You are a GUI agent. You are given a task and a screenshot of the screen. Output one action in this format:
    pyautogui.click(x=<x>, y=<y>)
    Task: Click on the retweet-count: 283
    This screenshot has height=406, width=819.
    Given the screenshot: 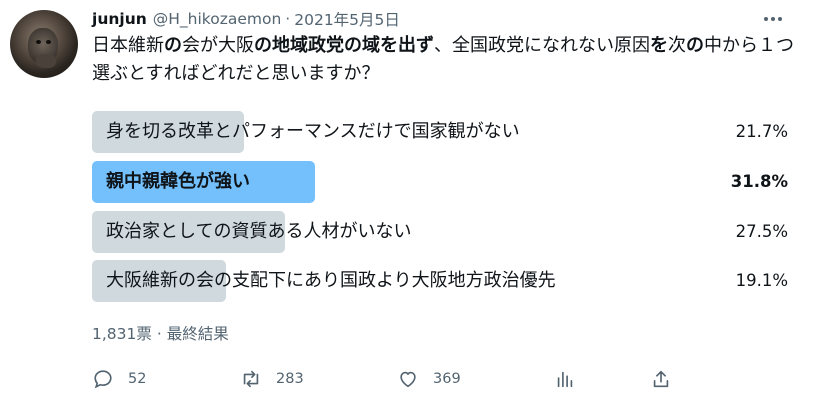 What is the action you would take?
    pyautogui.click(x=290, y=379)
    